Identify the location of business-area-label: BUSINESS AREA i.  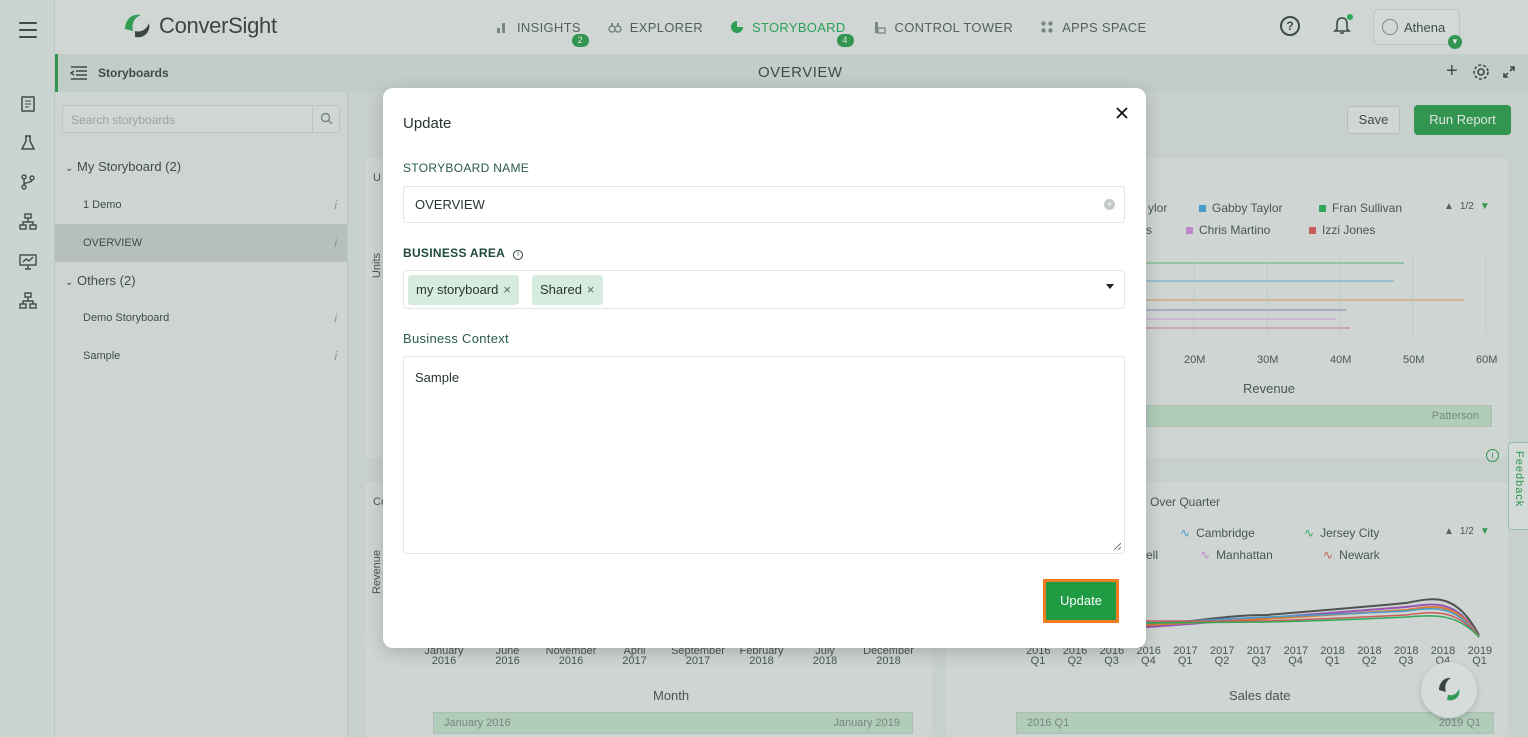
(463, 253).